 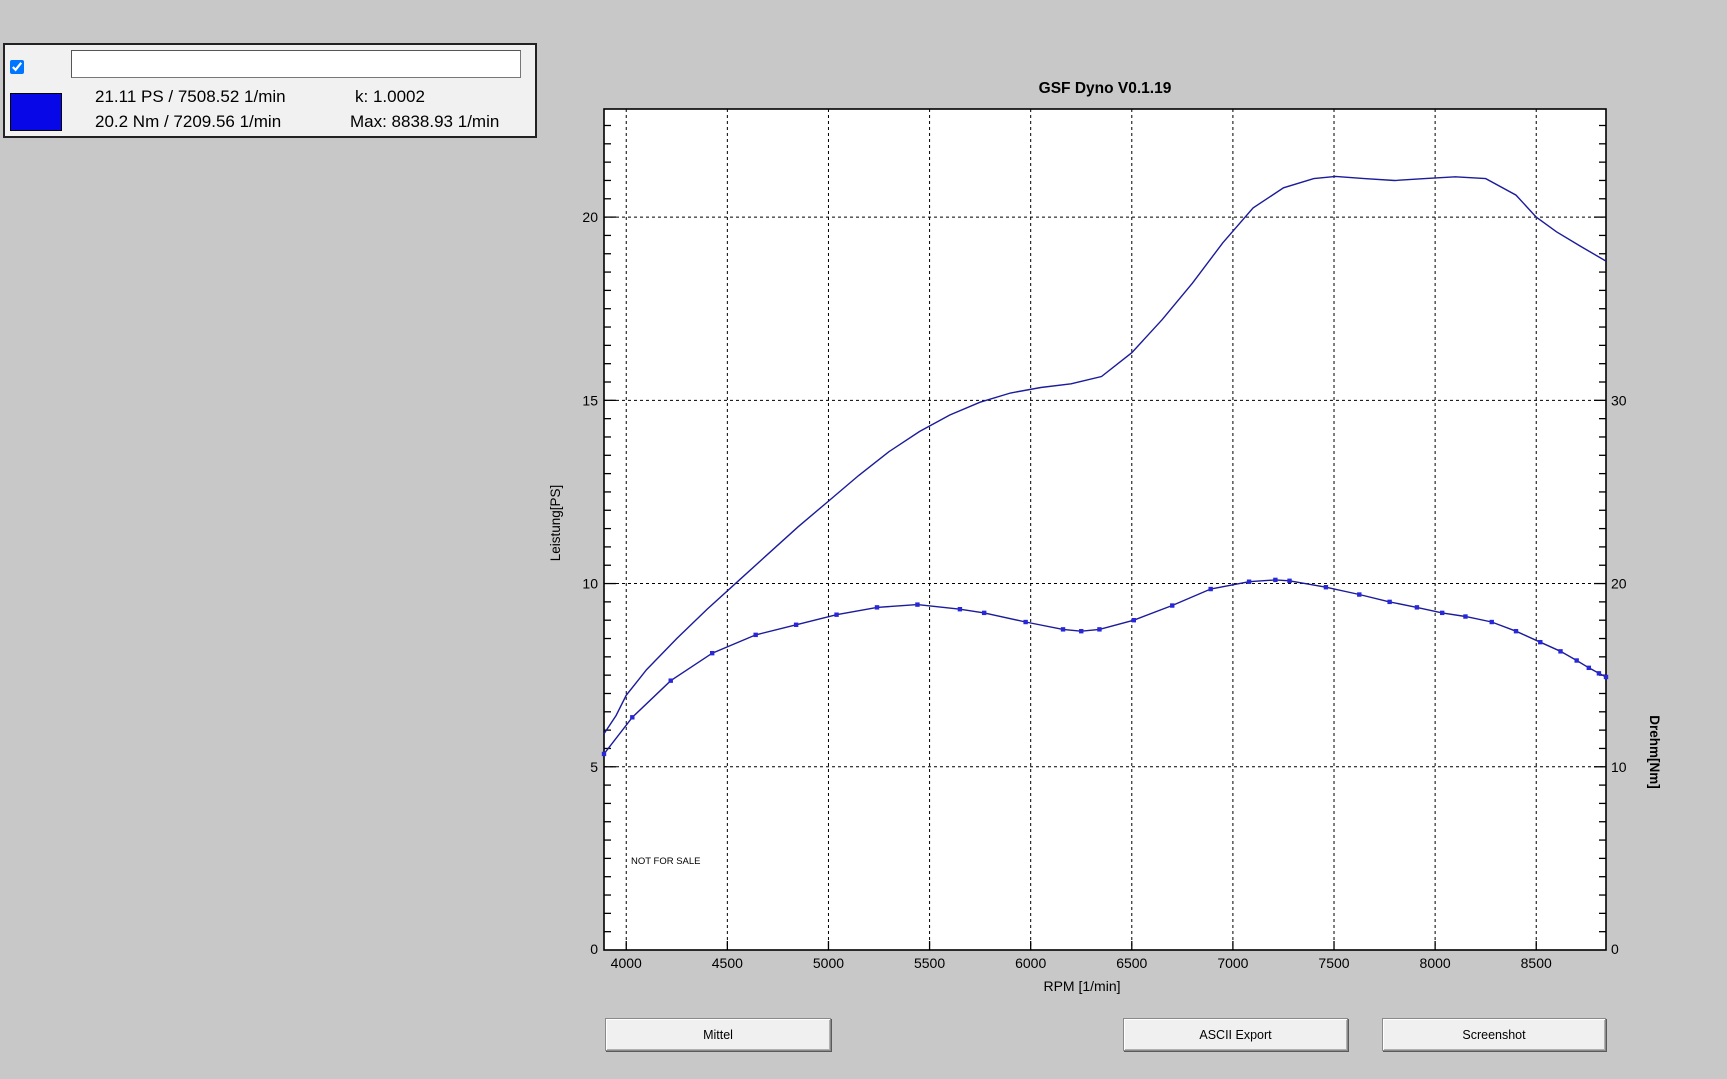 I want to click on y-right-axis-label: Drehm[Nm], so click(x=1654, y=752).